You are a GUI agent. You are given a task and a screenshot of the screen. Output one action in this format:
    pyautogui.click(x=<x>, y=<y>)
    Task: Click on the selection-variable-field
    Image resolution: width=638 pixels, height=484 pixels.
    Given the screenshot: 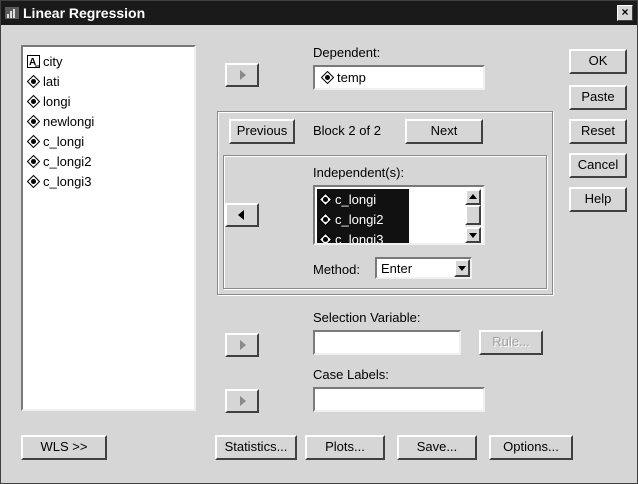 What is the action you would take?
    pyautogui.click(x=387, y=342)
    